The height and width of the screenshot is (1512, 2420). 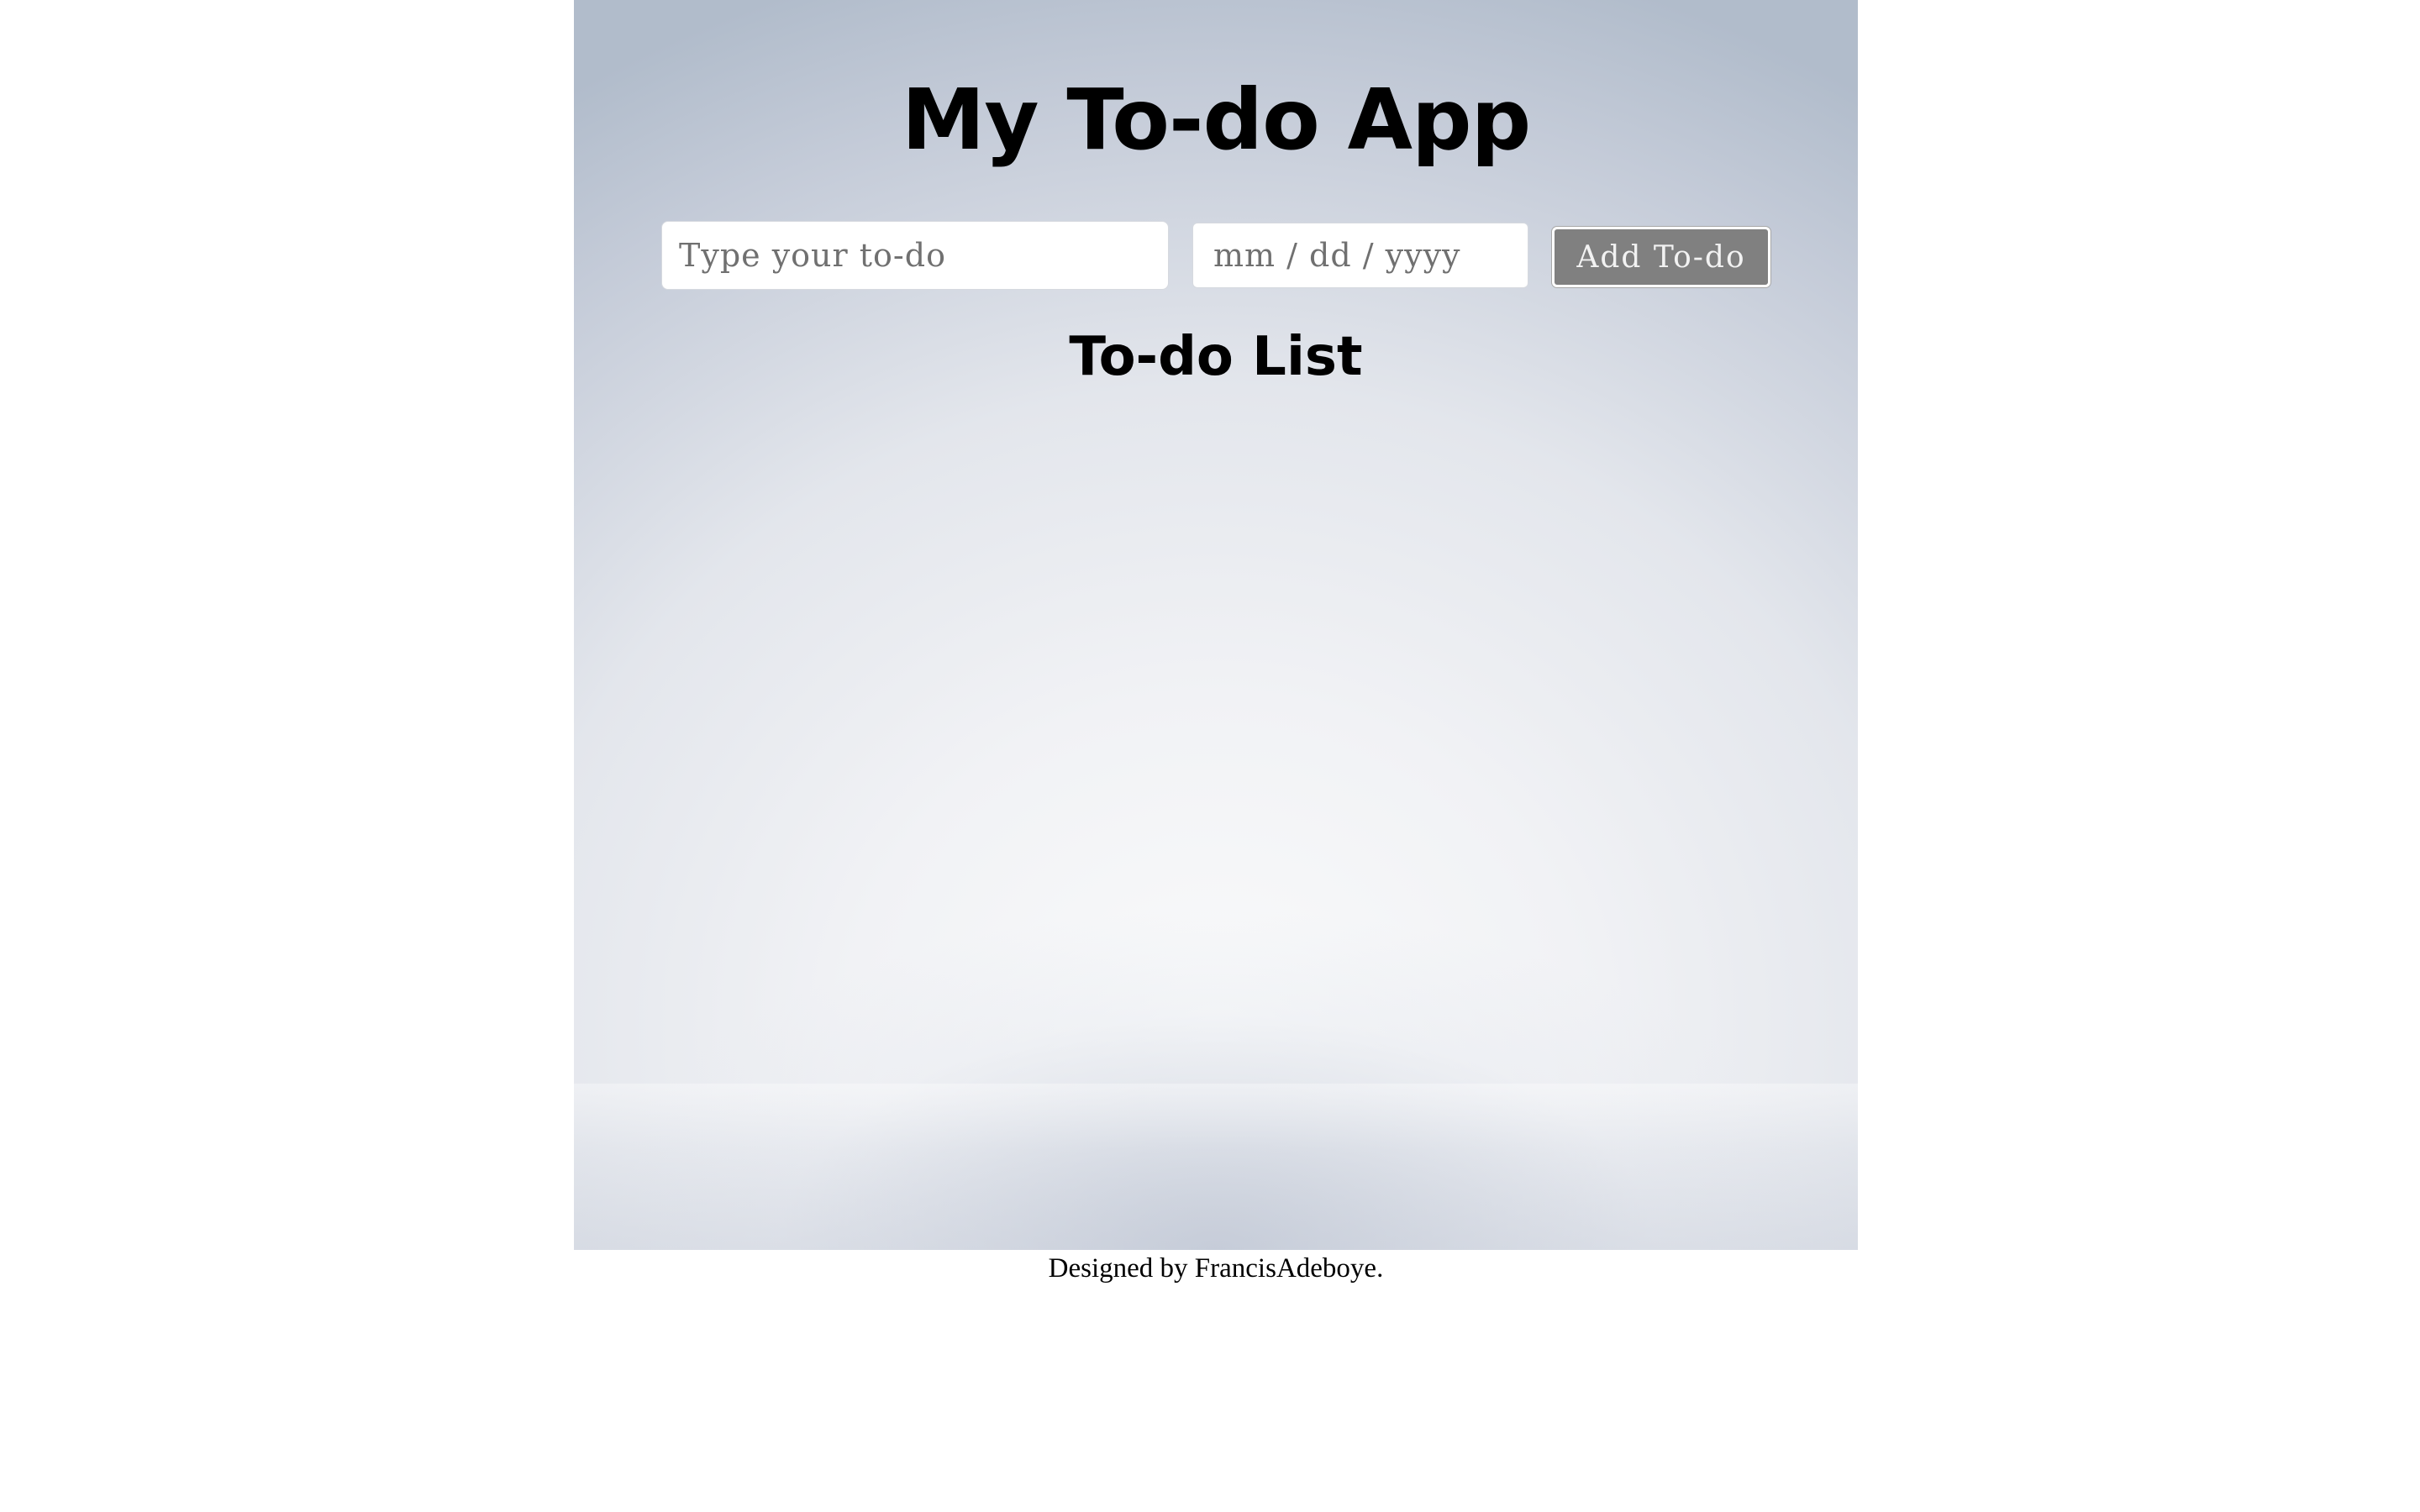 What do you see at coordinates (1360, 255) in the screenshot?
I see `due-date-input` at bounding box center [1360, 255].